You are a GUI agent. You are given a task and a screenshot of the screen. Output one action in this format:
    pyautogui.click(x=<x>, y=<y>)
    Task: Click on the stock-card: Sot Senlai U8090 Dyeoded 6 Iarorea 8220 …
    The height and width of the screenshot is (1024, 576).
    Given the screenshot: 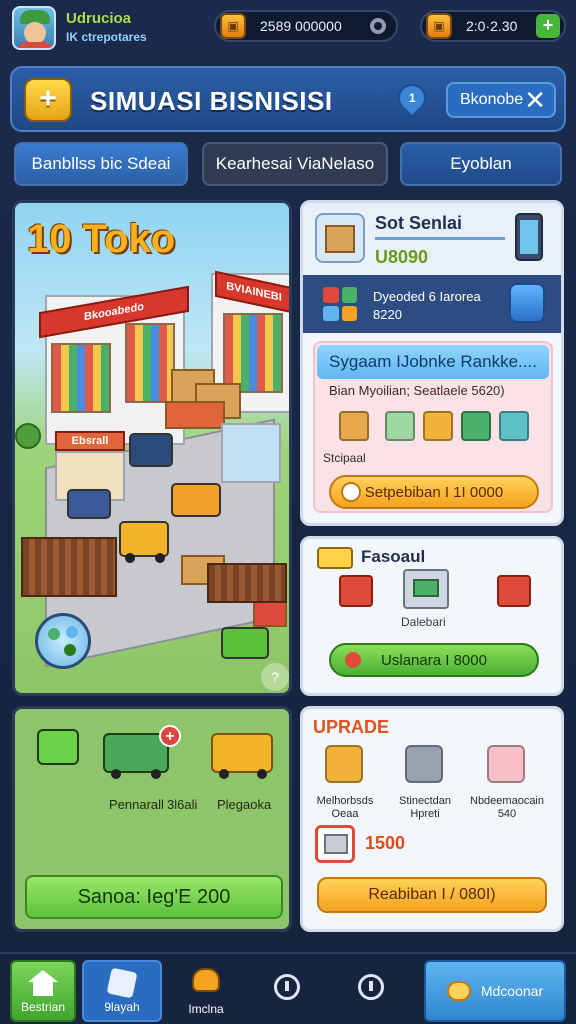 What is the action you would take?
    pyautogui.click(x=432, y=363)
    